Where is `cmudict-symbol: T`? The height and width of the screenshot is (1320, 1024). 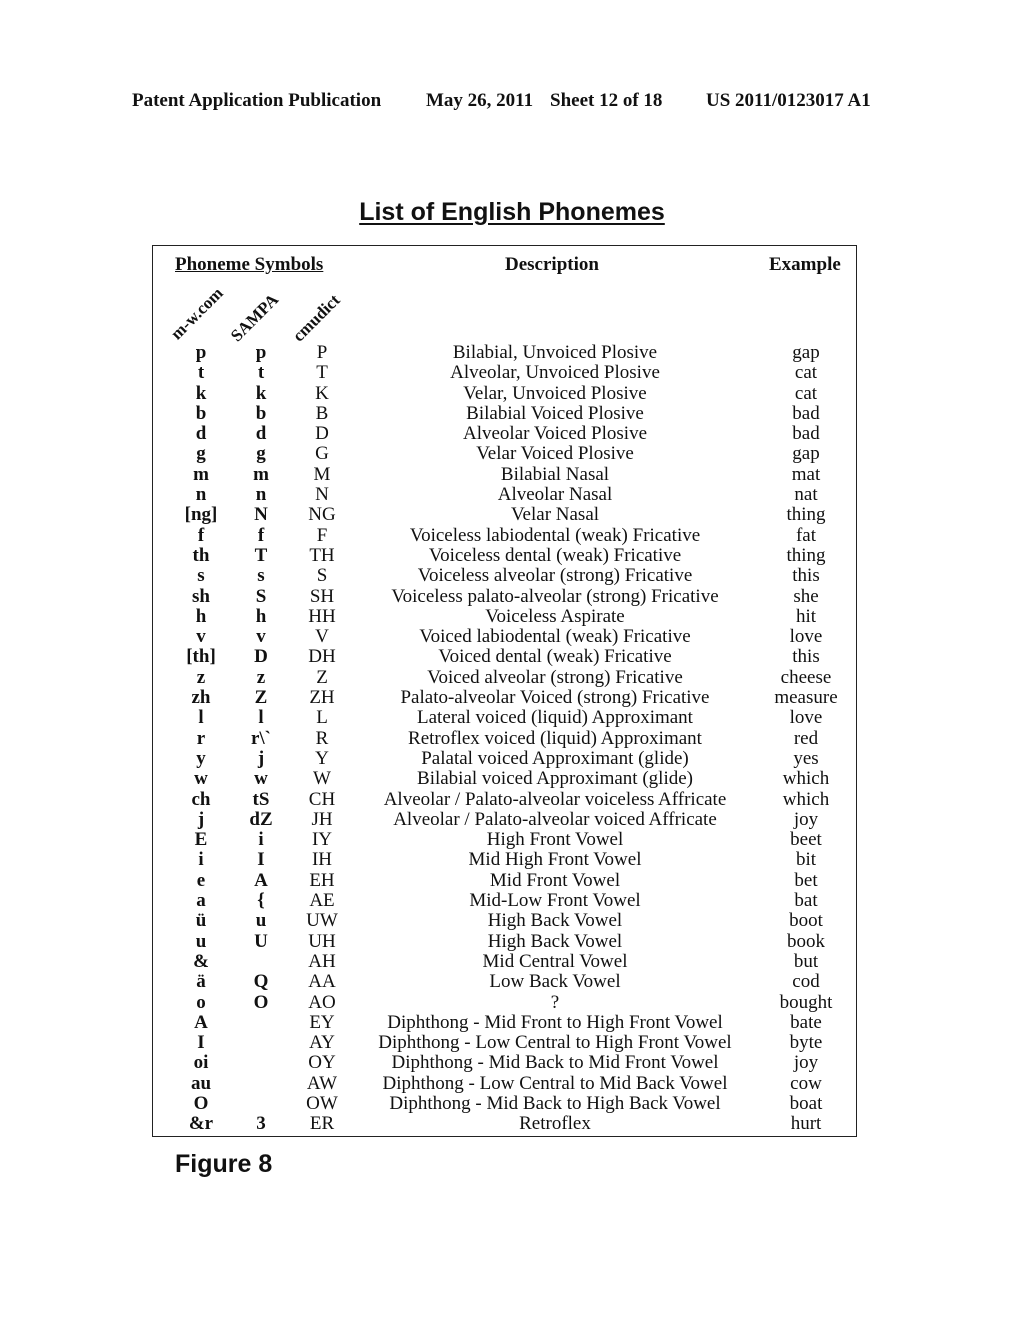
cmudict-symbol: T is located at coordinates (322, 373).